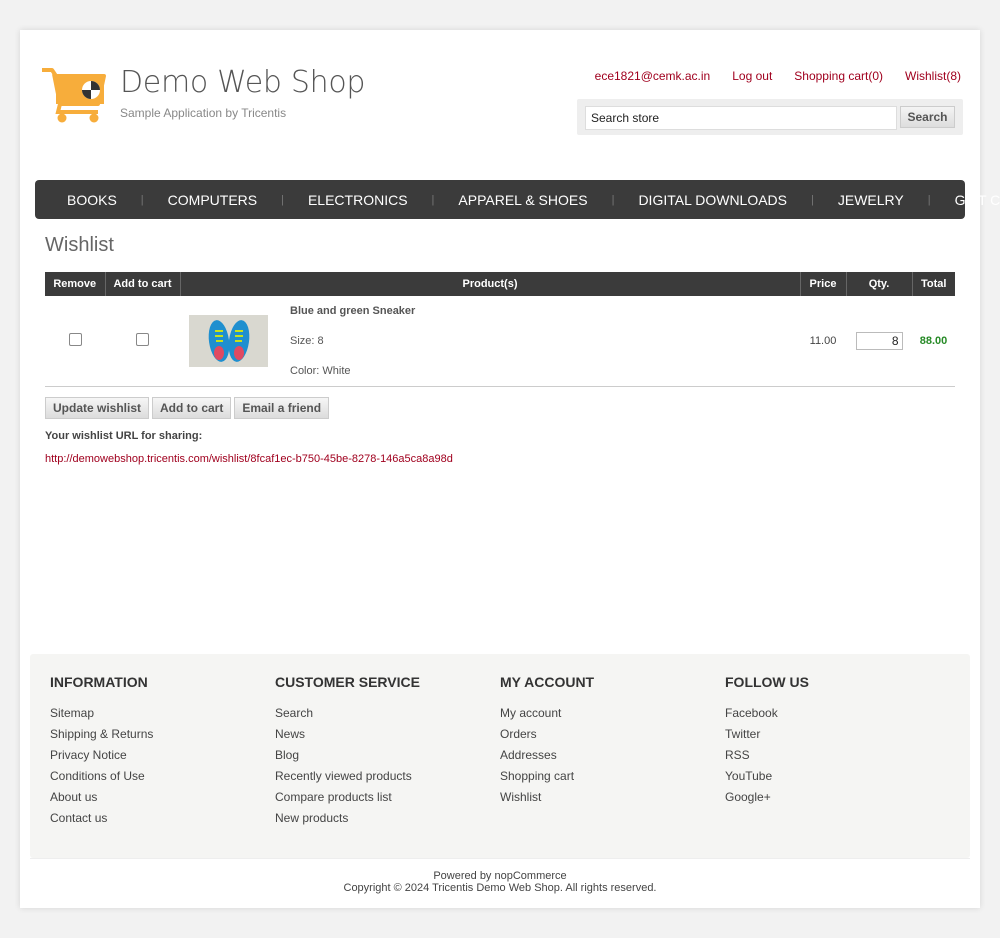  I want to click on column-header-remove: Remove, so click(75, 284).